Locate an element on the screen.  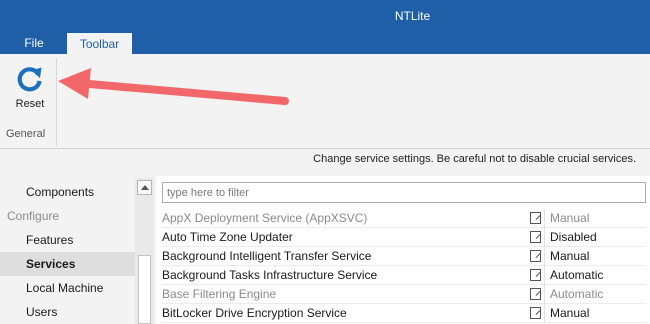
sidebar-item-components: Components is located at coordinates (67, 192).